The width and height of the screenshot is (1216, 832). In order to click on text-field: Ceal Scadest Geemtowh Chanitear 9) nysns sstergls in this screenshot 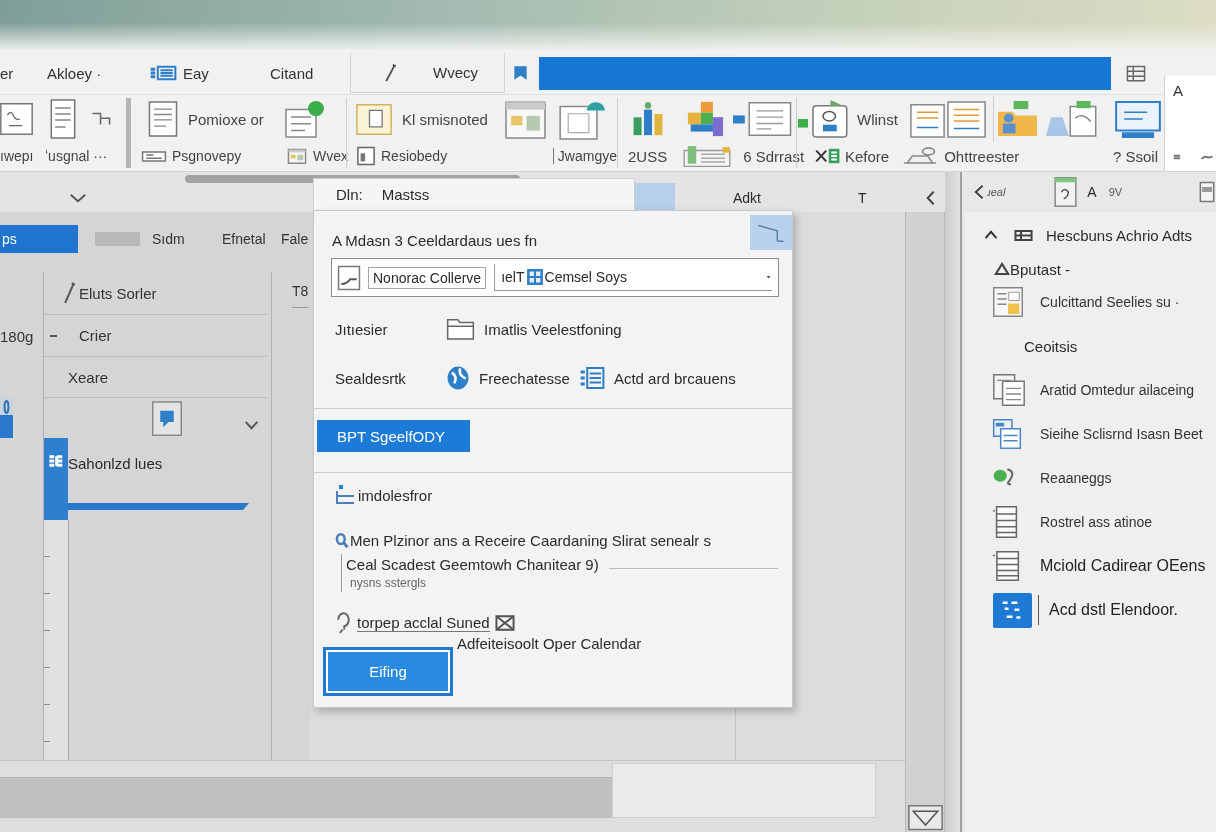, I will do `click(559, 573)`.